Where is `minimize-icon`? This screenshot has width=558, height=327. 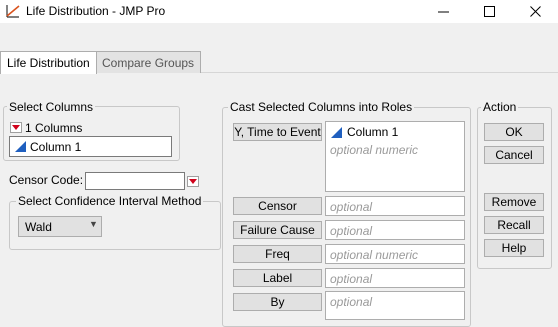
minimize-icon is located at coordinates (443, 12).